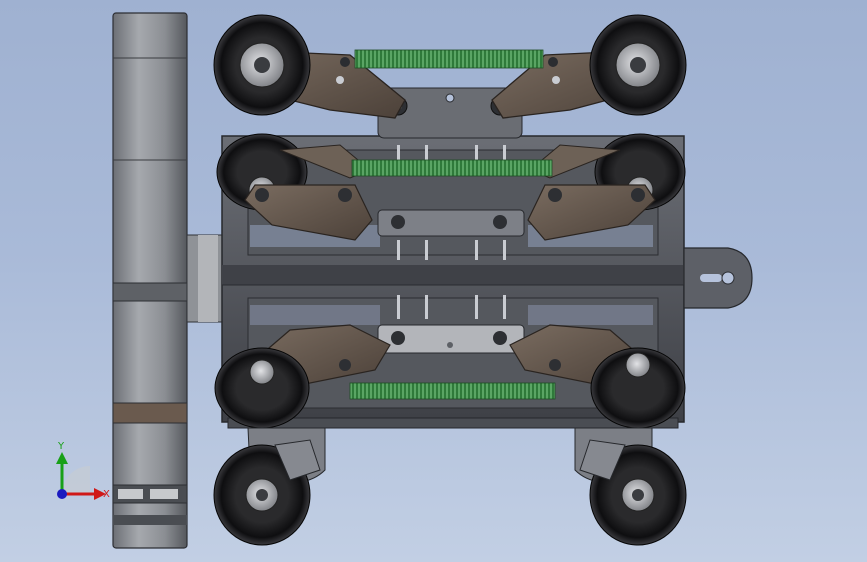 The width and height of the screenshot is (867, 562). What do you see at coordinates (630, 486) in the screenshot?
I see `bottom-right-caster` at bounding box center [630, 486].